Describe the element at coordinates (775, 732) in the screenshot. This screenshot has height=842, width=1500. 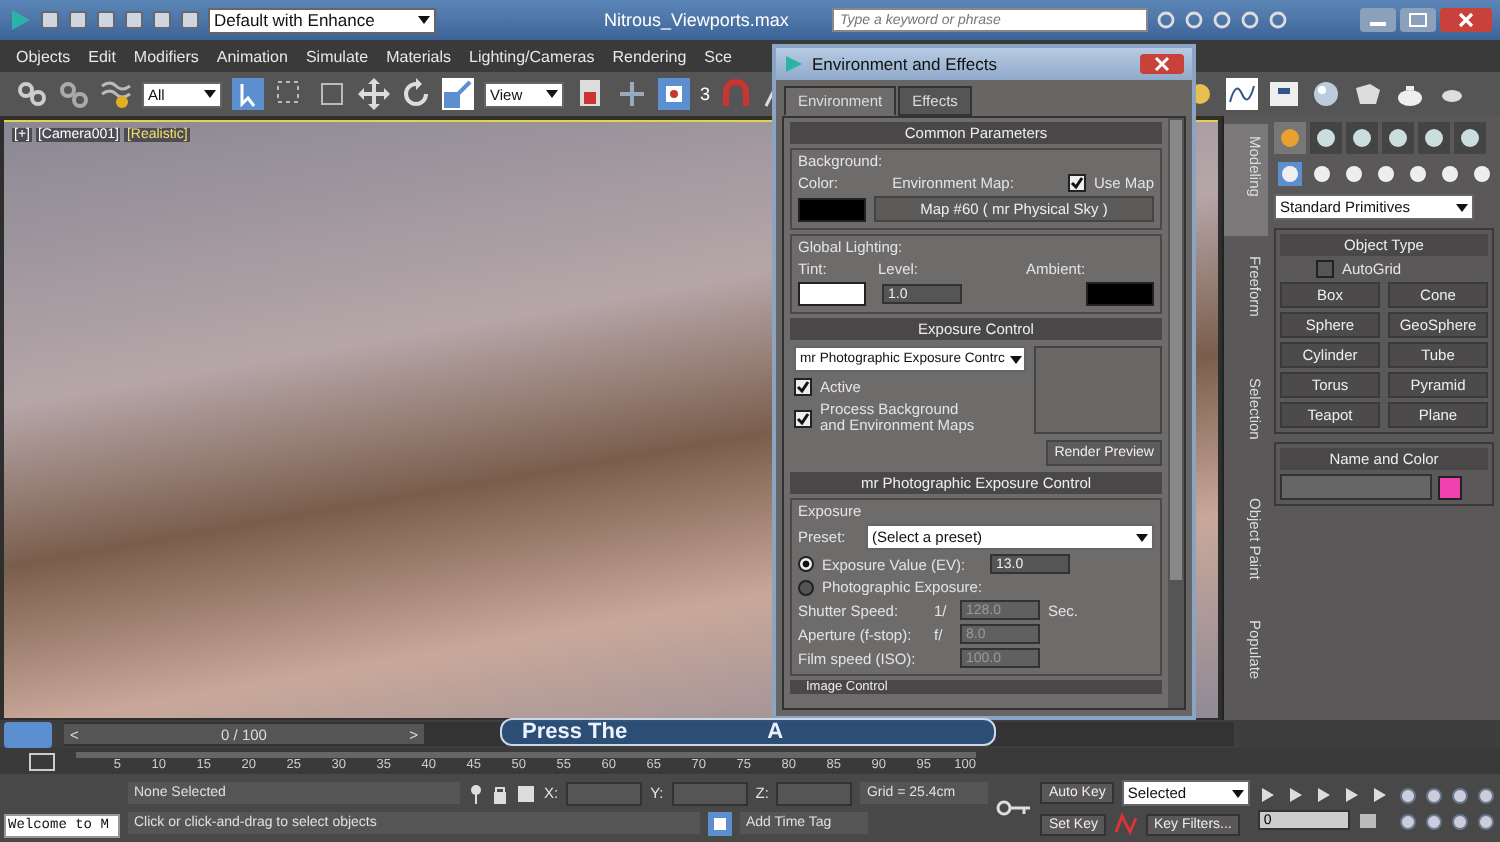
I see `overlay-key: A` at that location.